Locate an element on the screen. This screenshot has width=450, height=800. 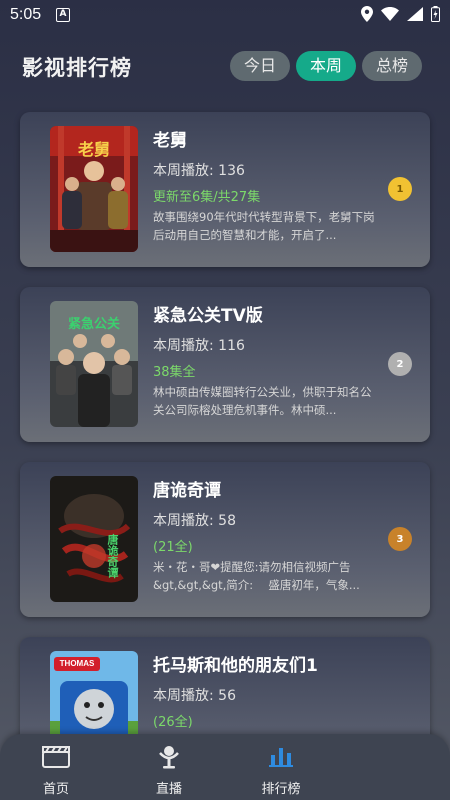
episode-status: (26全) is located at coordinates (173, 722).